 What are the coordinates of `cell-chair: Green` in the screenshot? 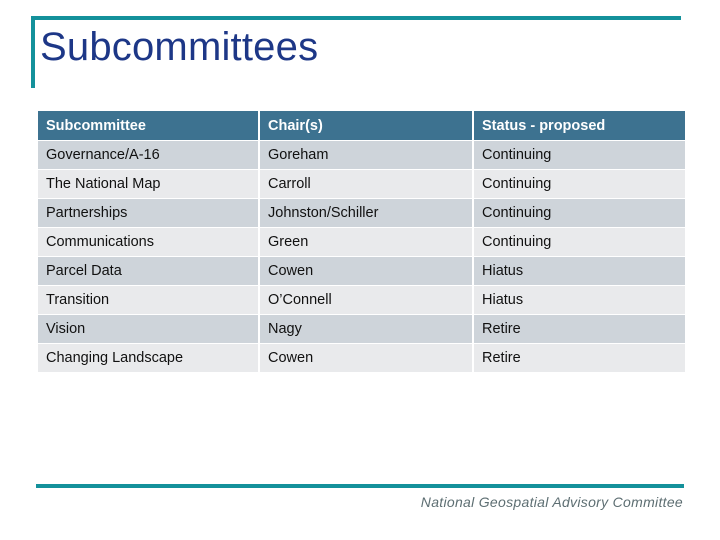 It's located at (366, 242).